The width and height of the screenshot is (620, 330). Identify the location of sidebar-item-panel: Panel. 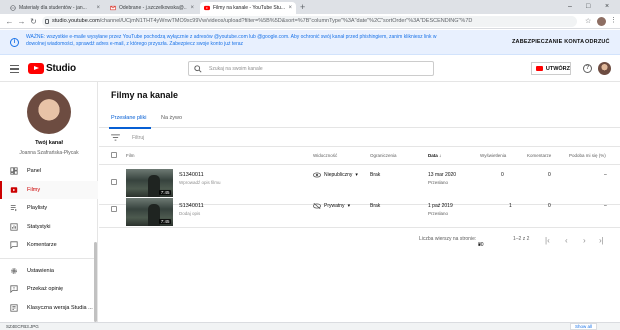
(49, 171).